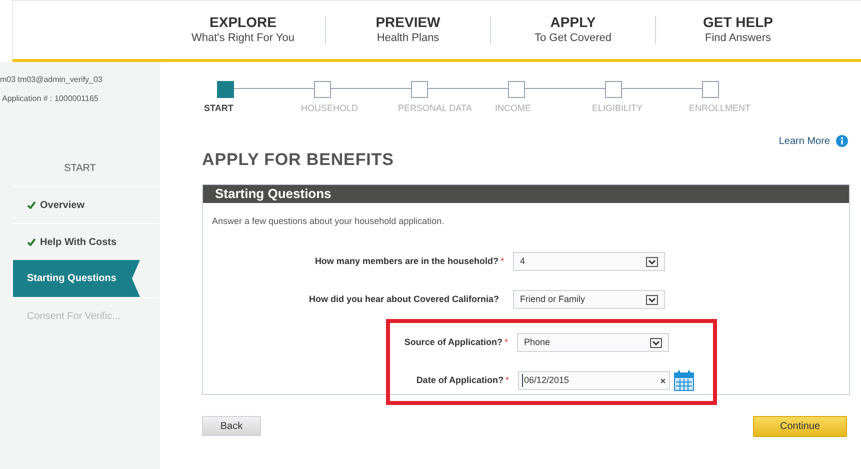 This screenshot has width=861, height=469. I want to click on nav-title: PREVIEW, so click(408, 23).